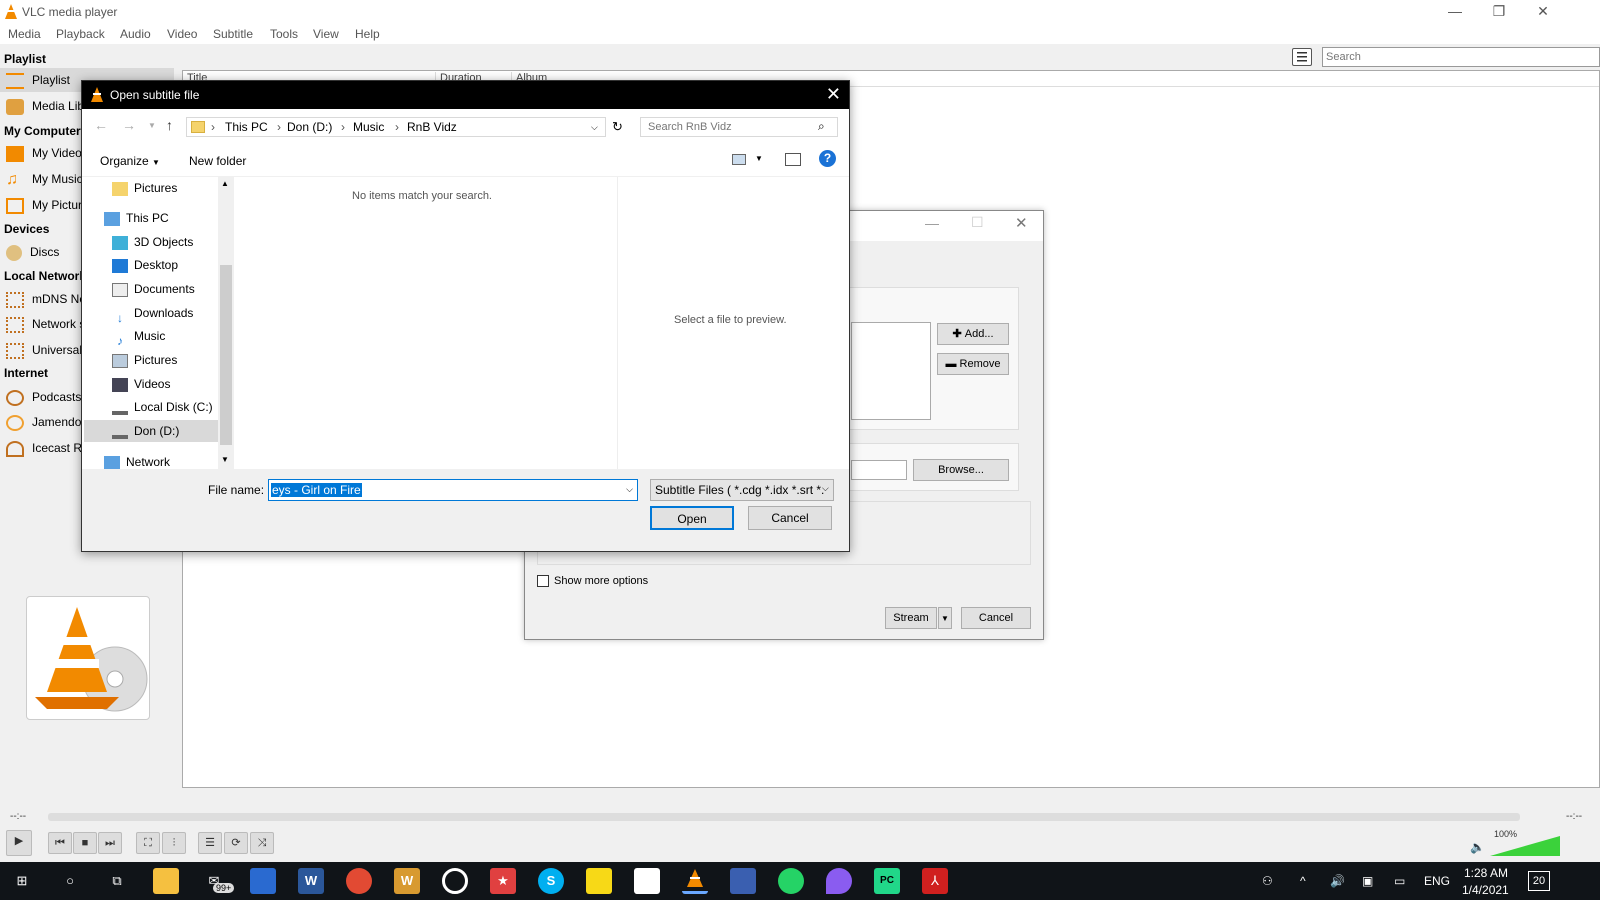 Image resolution: width=1600 pixels, height=900 pixels. What do you see at coordinates (368, 127) in the screenshot?
I see `breadcrumb-music: Music` at bounding box center [368, 127].